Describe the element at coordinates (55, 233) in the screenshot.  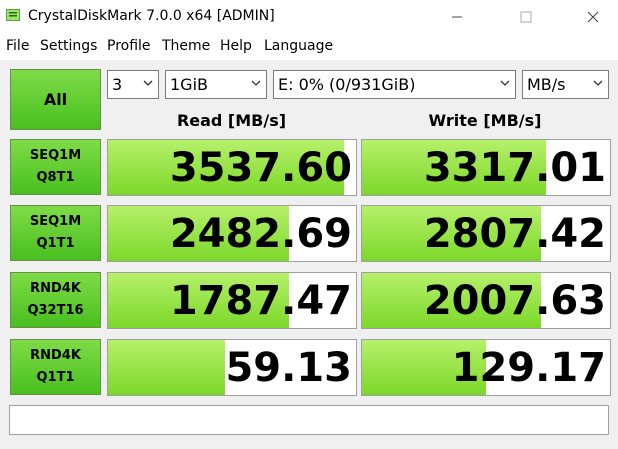
I see `test-button-seq1m-q1t1: SEQ1M Q1T1` at that location.